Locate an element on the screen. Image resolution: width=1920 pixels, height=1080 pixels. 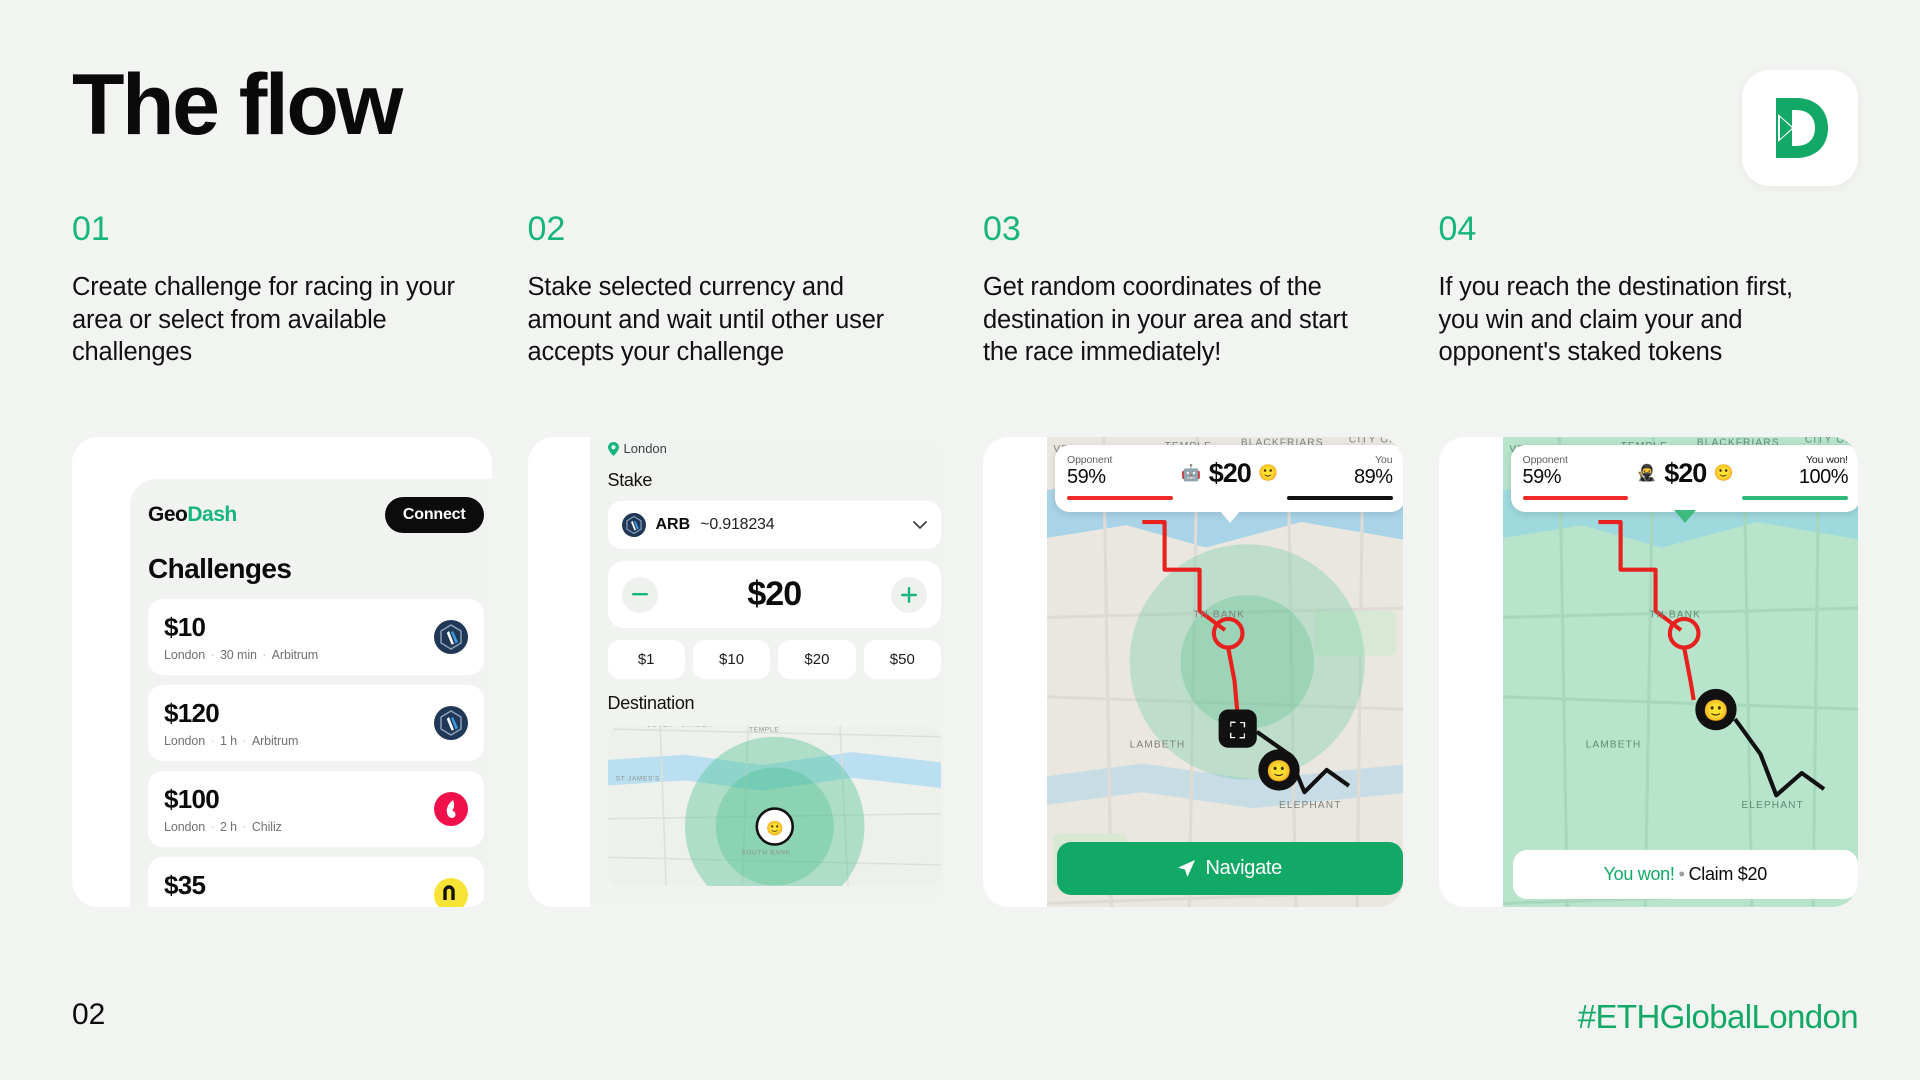
location-row: London is located at coordinates (774, 448).